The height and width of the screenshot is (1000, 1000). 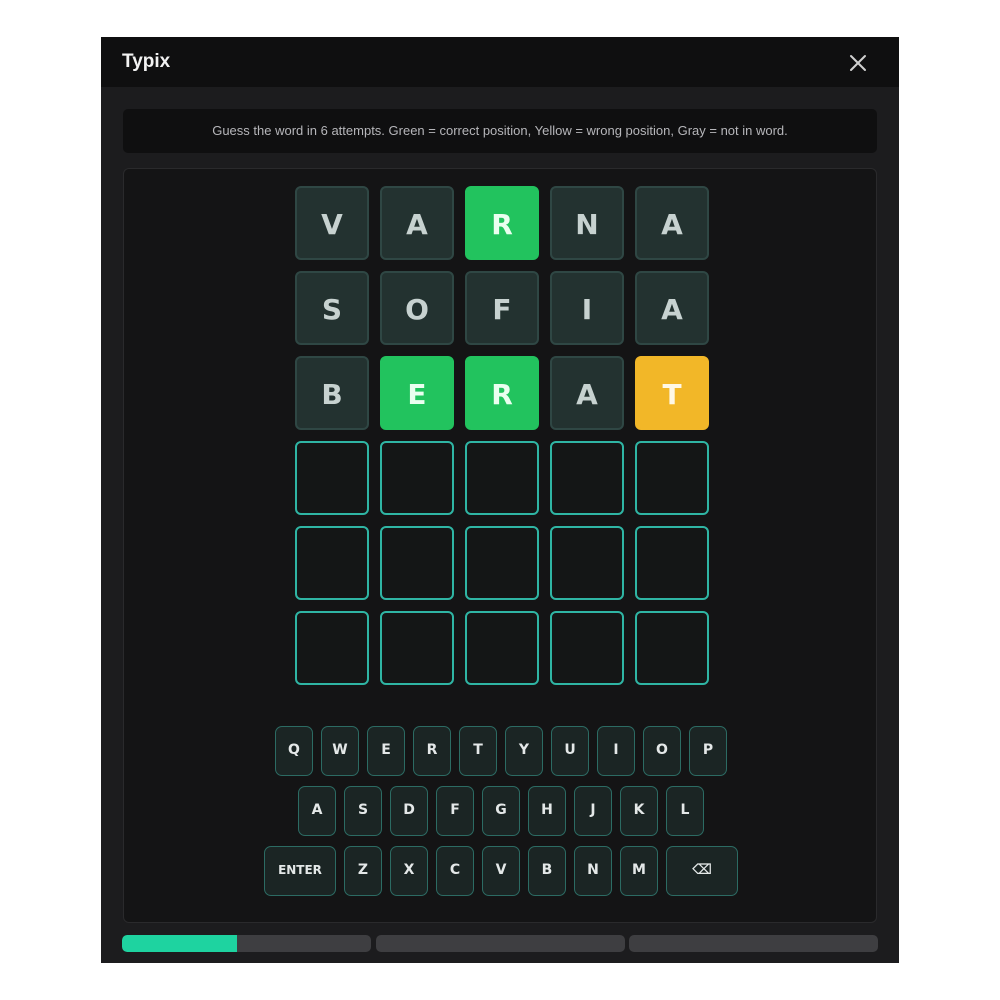 What do you see at coordinates (478, 751) in the screenshot?
I see `key-t: T` at bounding box center [478, 751].